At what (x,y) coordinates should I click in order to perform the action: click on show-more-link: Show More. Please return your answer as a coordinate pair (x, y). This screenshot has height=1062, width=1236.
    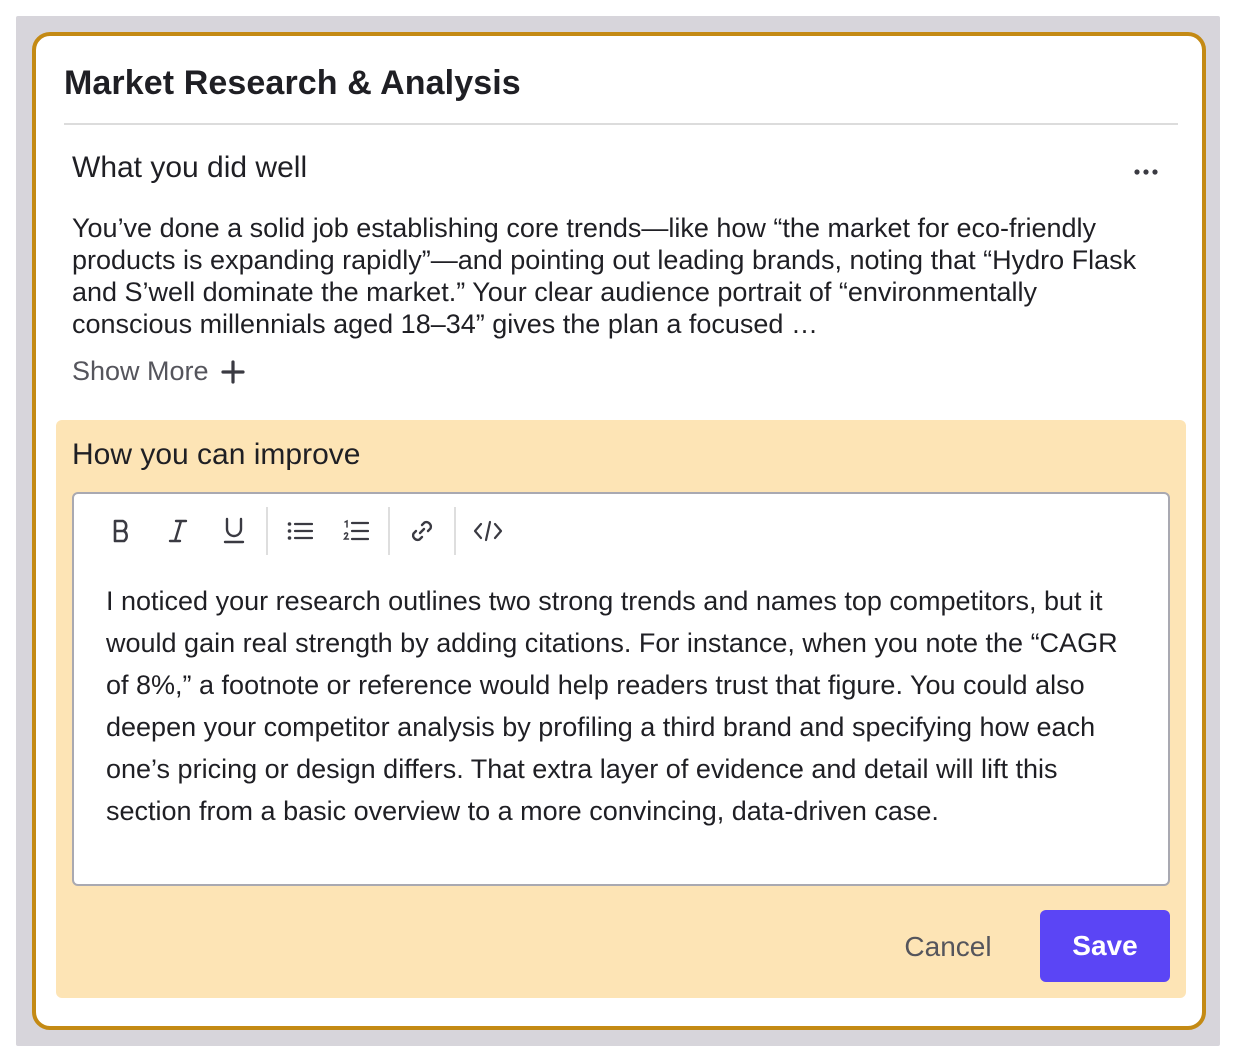
    Looking at the image, I should click on (158, 371).